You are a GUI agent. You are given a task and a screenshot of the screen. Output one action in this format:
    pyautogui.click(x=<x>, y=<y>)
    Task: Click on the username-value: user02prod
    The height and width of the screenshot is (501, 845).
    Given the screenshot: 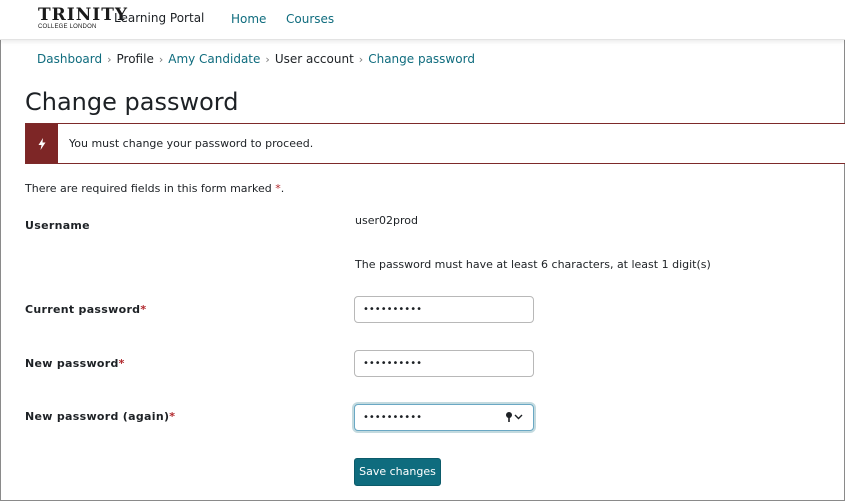 What is the action you would take?
    pyautogui.click(x=386, y=220)
    